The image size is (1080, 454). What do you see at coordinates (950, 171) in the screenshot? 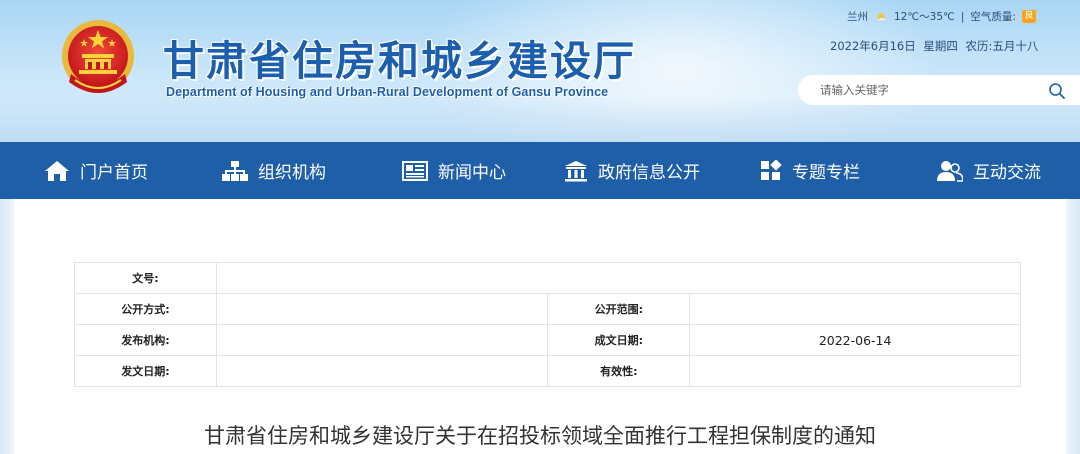
I see `users-icon` at bounding box center [950, 171].